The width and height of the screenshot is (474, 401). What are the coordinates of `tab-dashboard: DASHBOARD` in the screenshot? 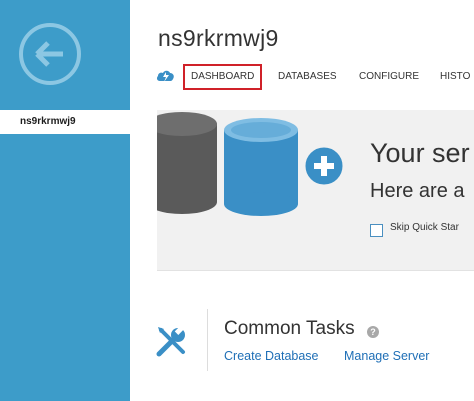 It's located at (223, 77).